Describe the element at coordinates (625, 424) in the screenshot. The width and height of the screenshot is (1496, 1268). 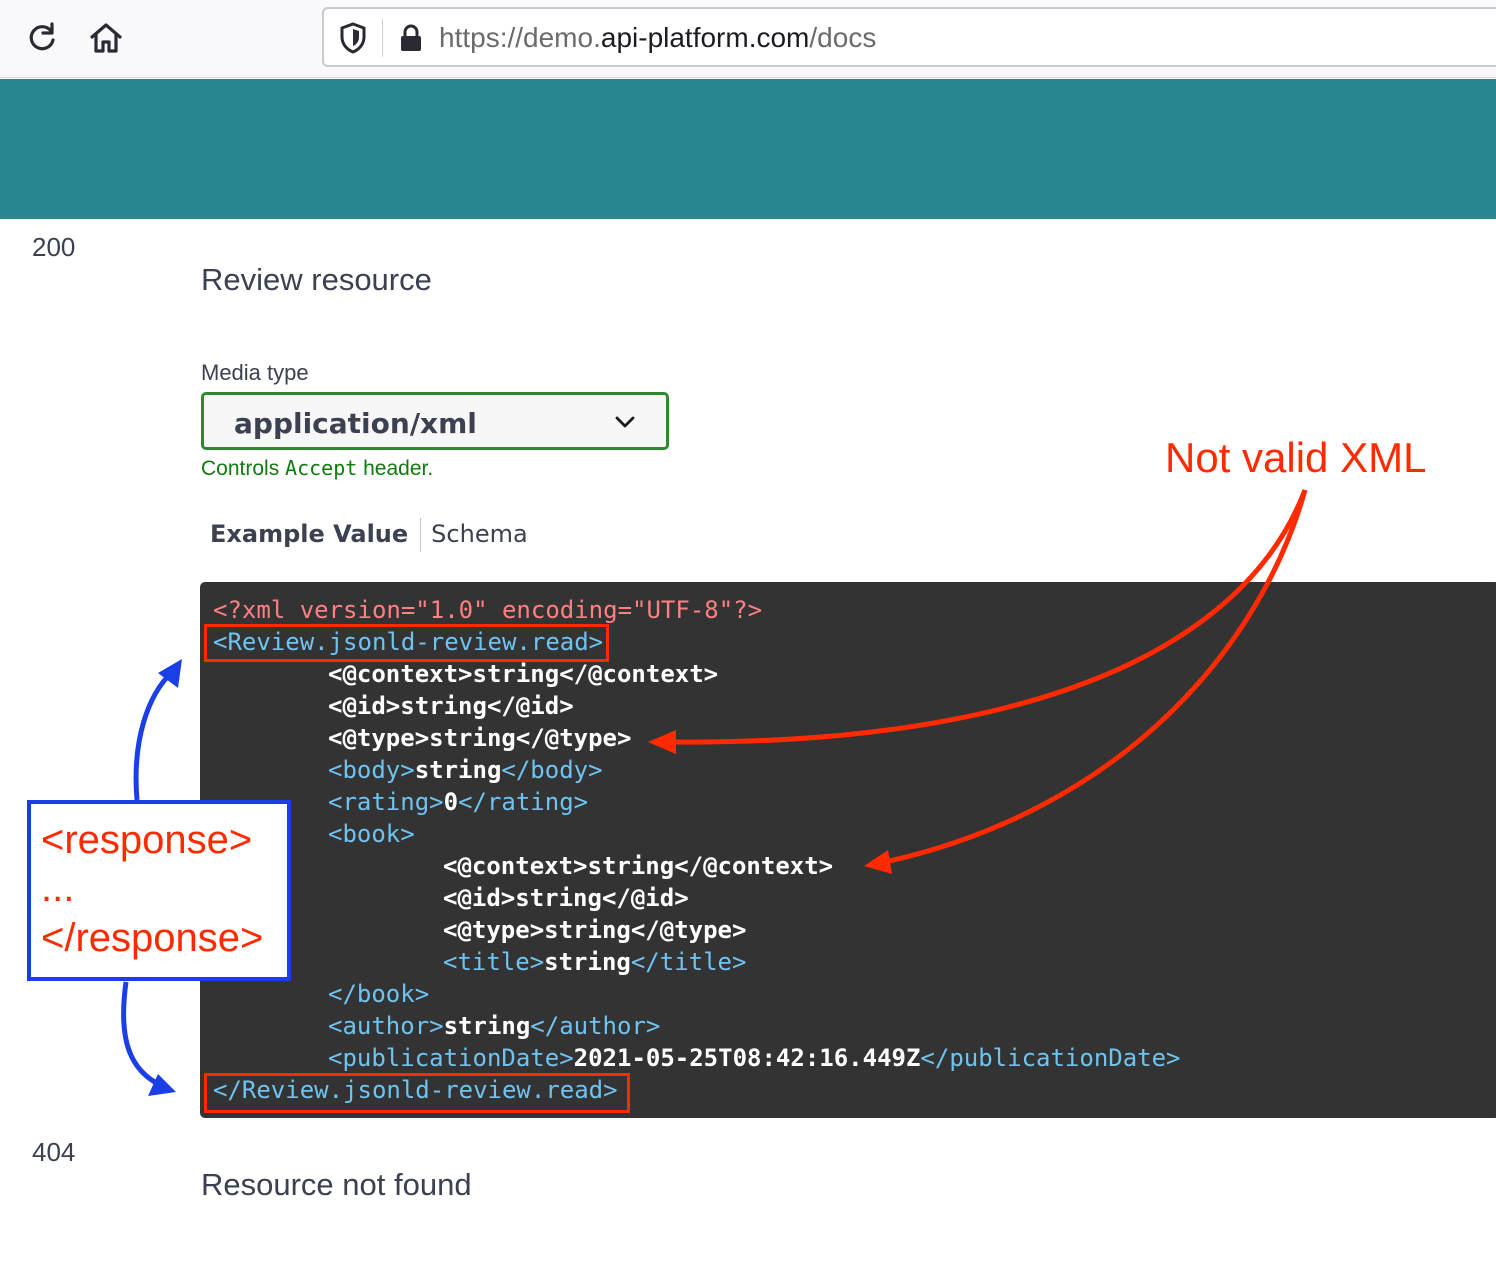
I see `chevron-down-icon` at that location.